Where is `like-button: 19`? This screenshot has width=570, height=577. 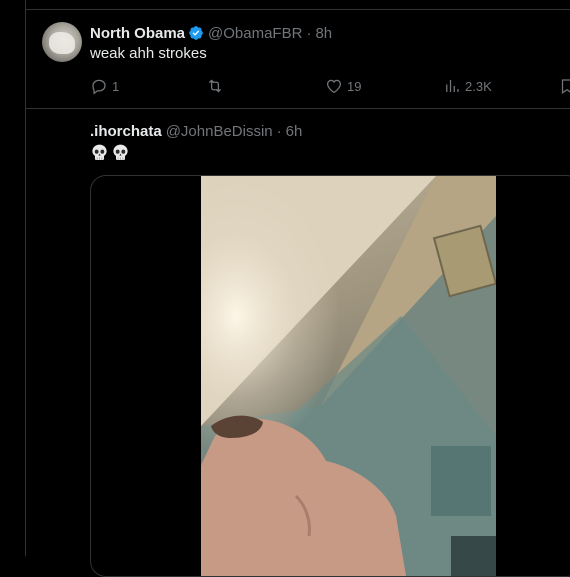 like-button: 19 is located at coordinates (343, 86).